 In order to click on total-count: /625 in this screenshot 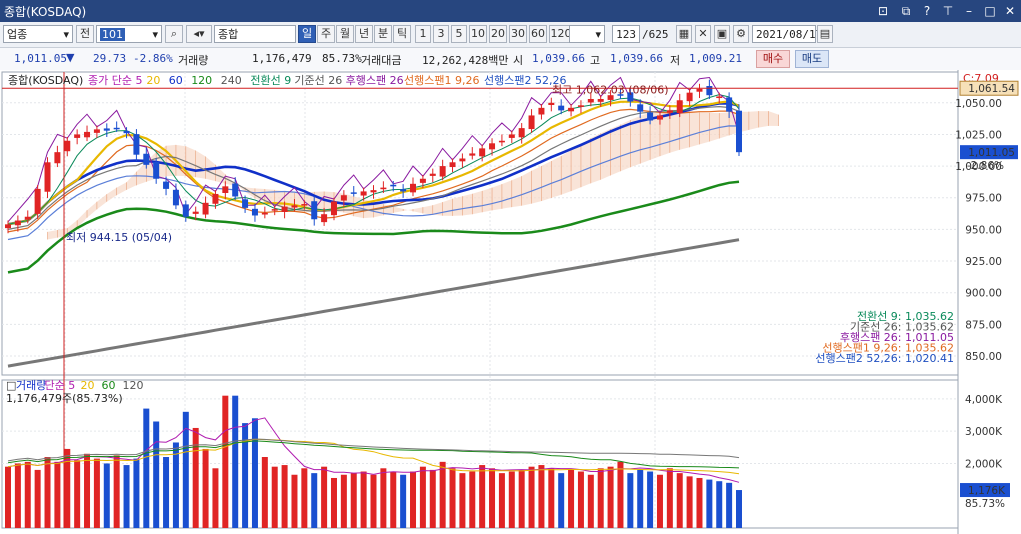, I will do `click(655, 34)`.